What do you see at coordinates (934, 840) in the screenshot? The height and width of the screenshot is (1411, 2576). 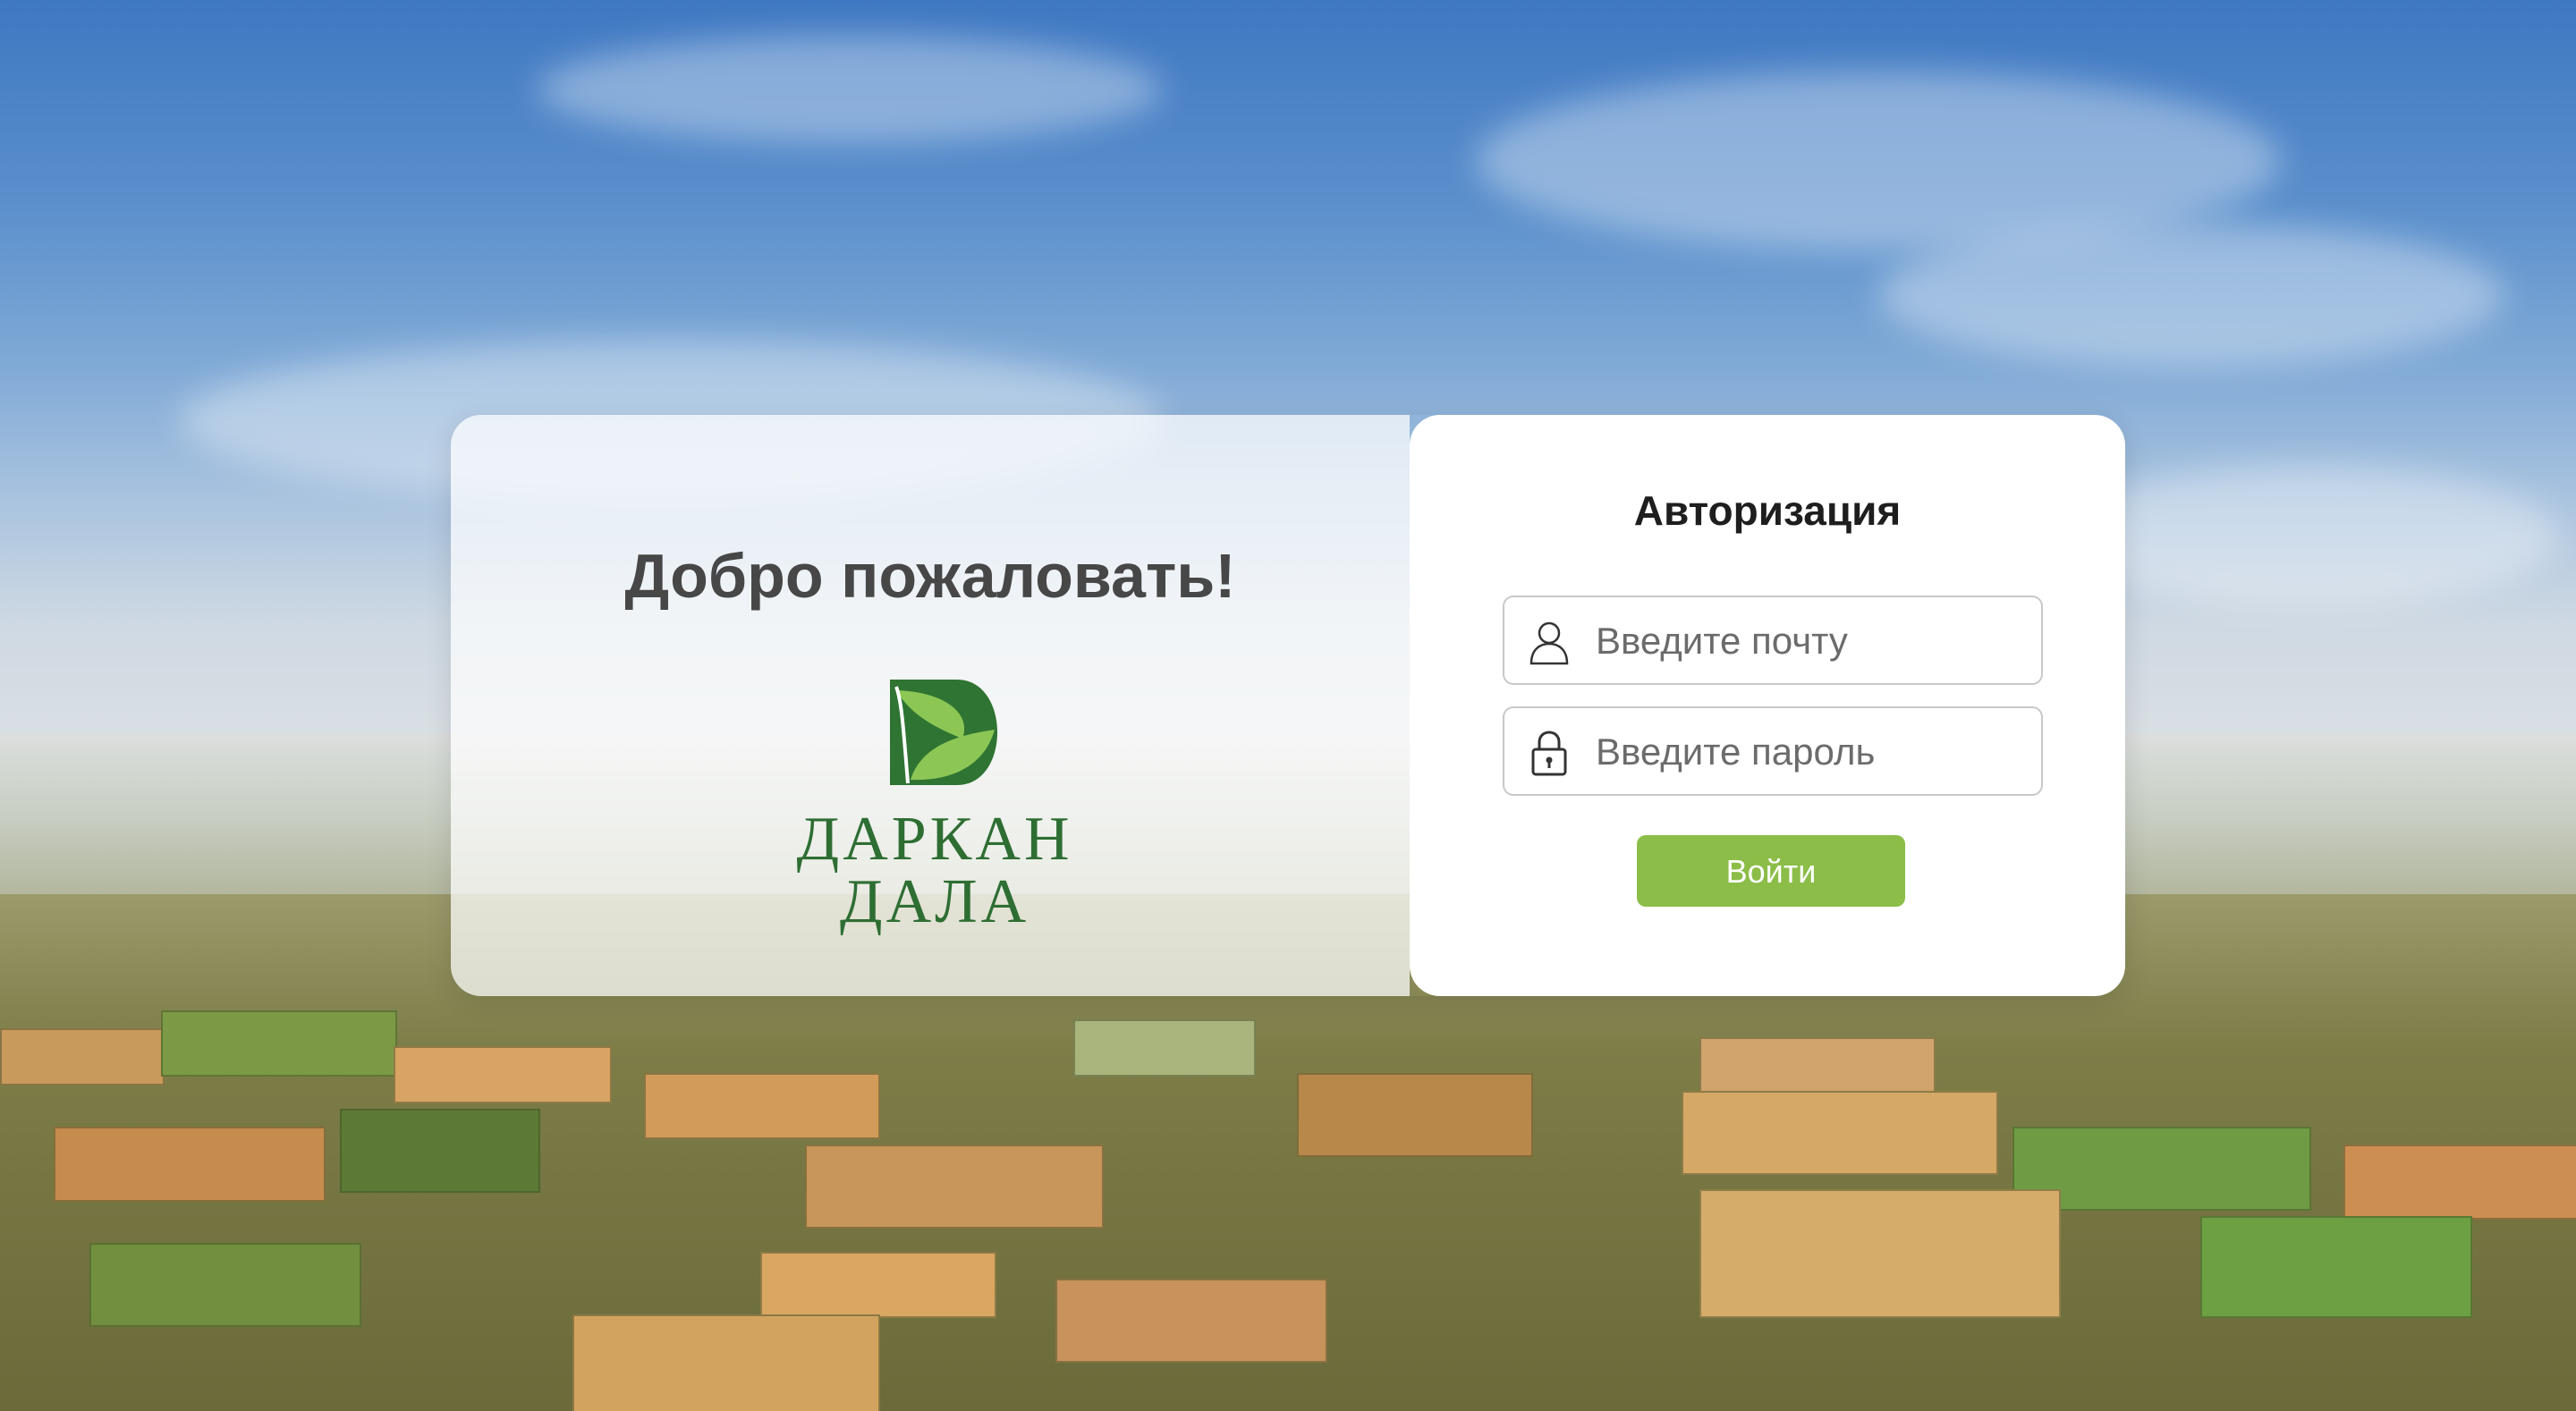 I see `logo-text-line1: ДАРКАН` at bounding box center [934, 840].